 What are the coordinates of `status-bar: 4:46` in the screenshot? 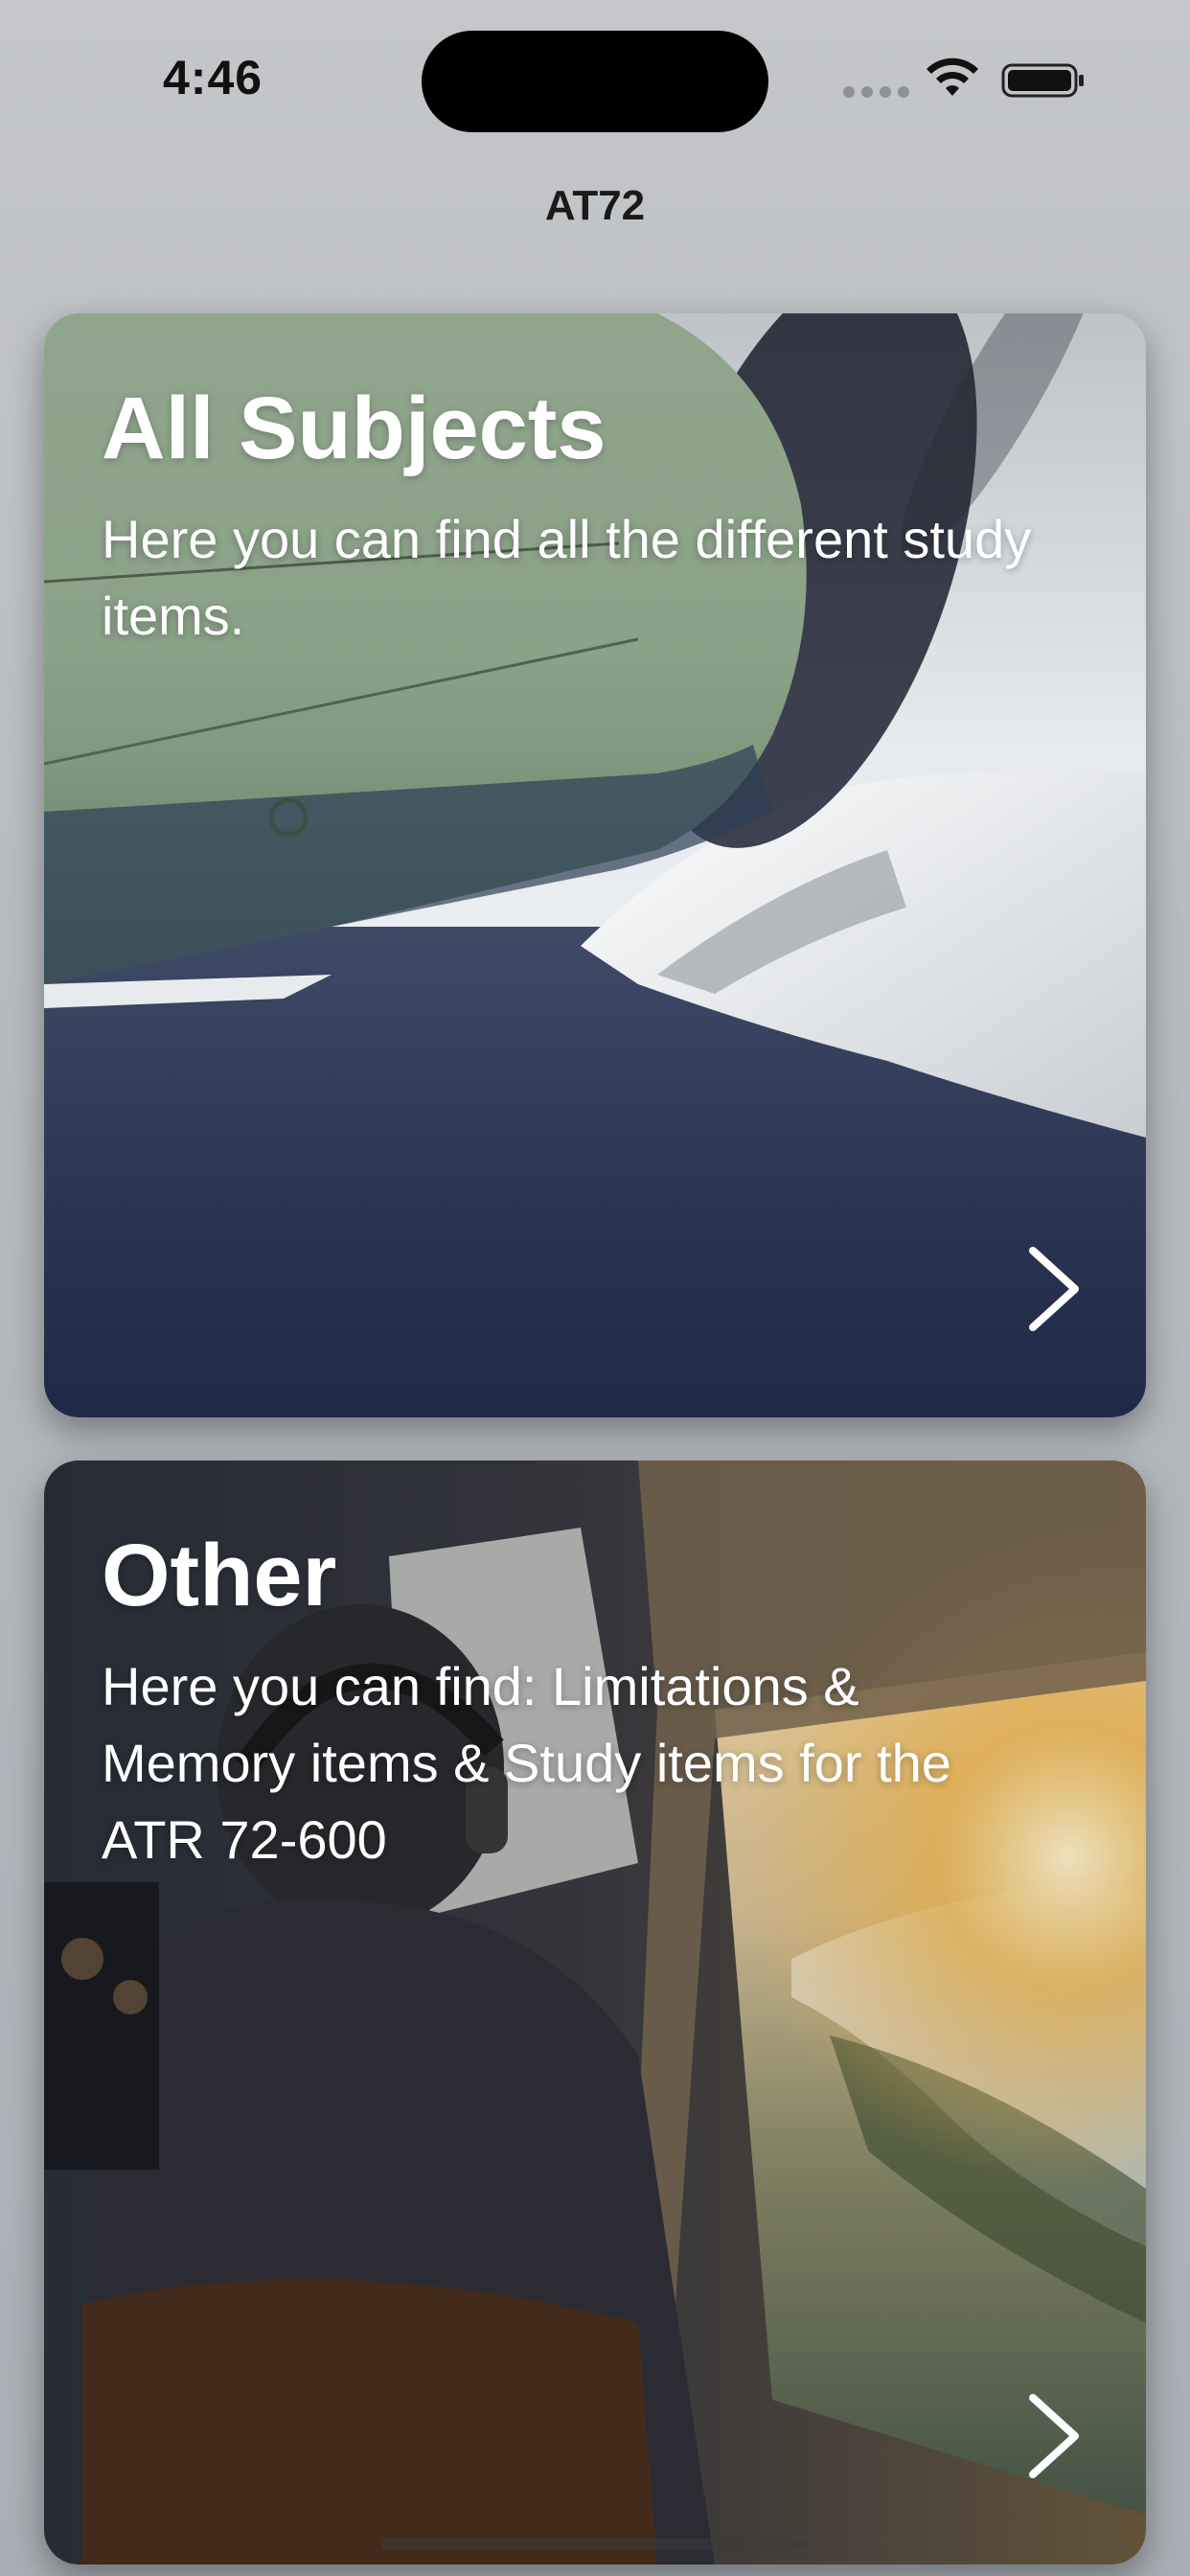 It's located at (595, 76).